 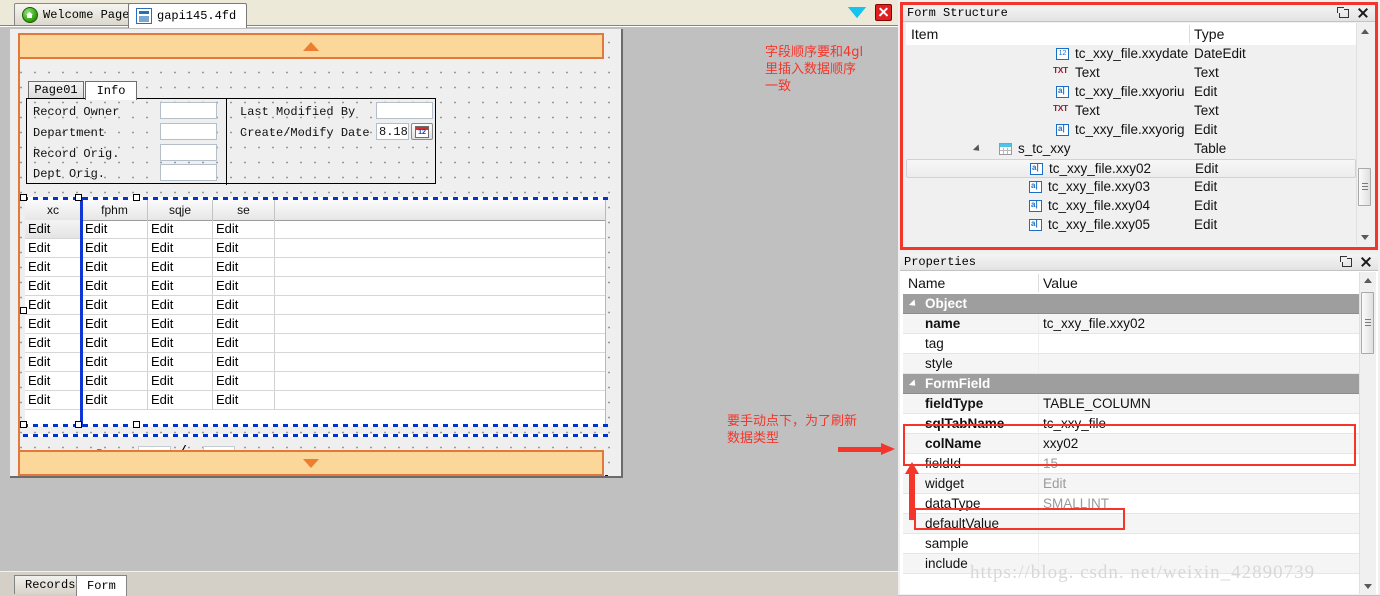 What do you see at coordinates (1365, 31) in the screenshot?
I see `scroll-up-button` at bounding box center [1365, 31].